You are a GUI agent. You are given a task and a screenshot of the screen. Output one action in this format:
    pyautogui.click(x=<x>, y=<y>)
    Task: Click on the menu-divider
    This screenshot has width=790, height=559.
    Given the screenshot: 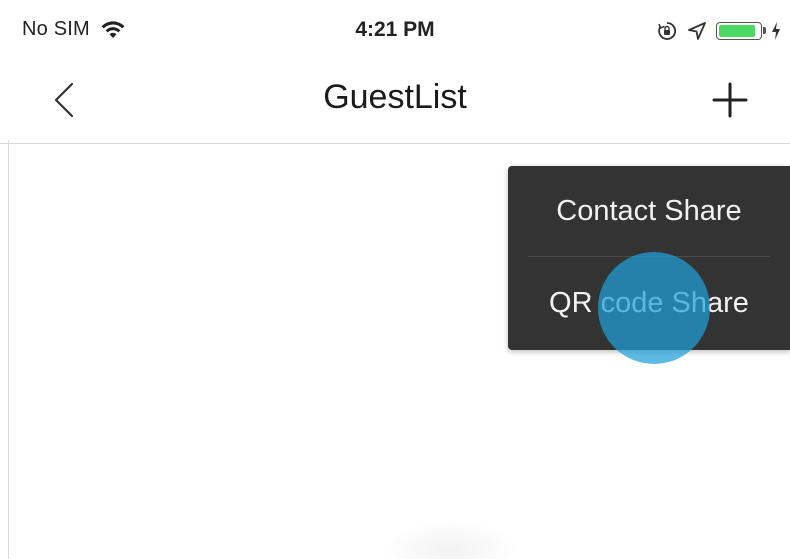 What is the action you would take?
    pyautogui.click(x=649, y=256)
    